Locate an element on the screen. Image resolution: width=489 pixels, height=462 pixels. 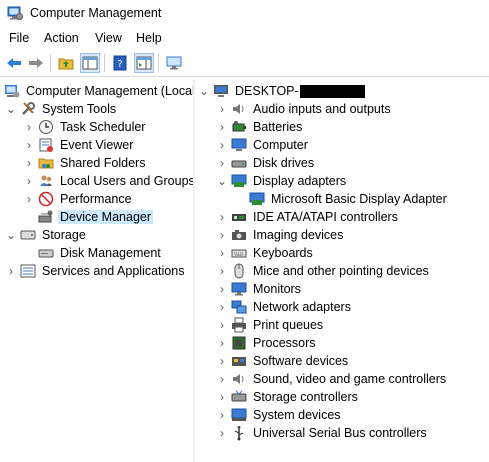
device-category-processors: › Processors is located at coordinates (267, 343).